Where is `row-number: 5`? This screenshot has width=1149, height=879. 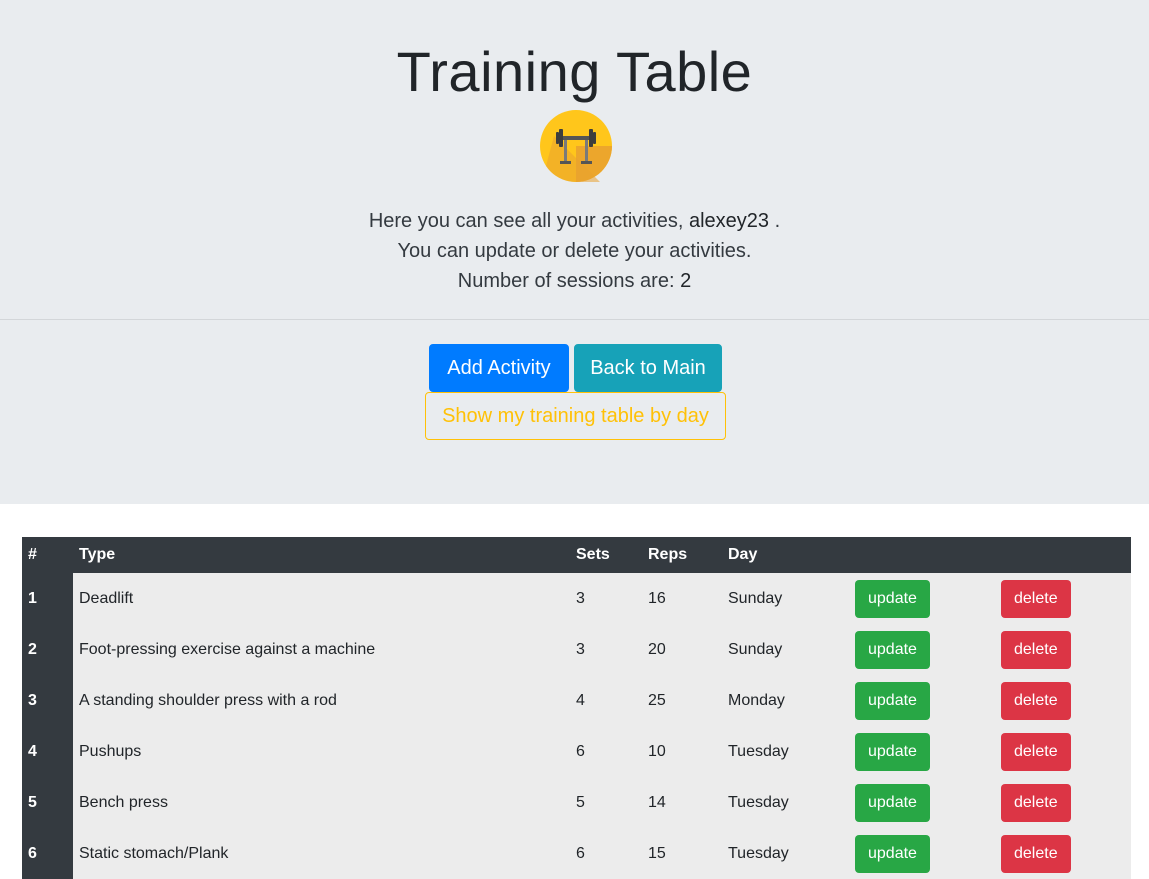
row-number: 5 is located at coordinates (47, 802).